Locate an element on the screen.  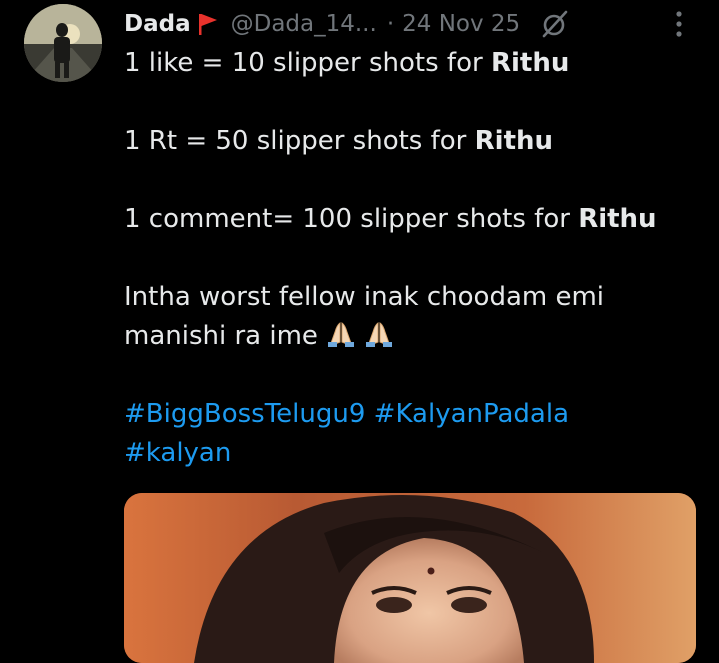
tweet-line: 1 comment= 100 slipper shots for Rithu is located at coordinates (390, 219).